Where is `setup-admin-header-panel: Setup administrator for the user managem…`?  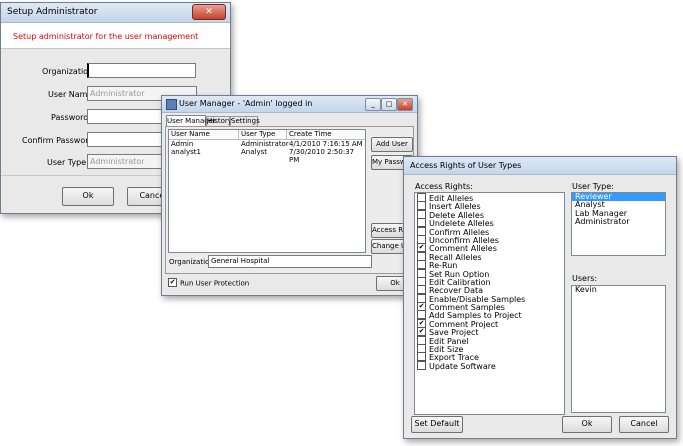
setup-admin-header-panel: Setup administrator for the user managem… is located at coordinates (115, 36).